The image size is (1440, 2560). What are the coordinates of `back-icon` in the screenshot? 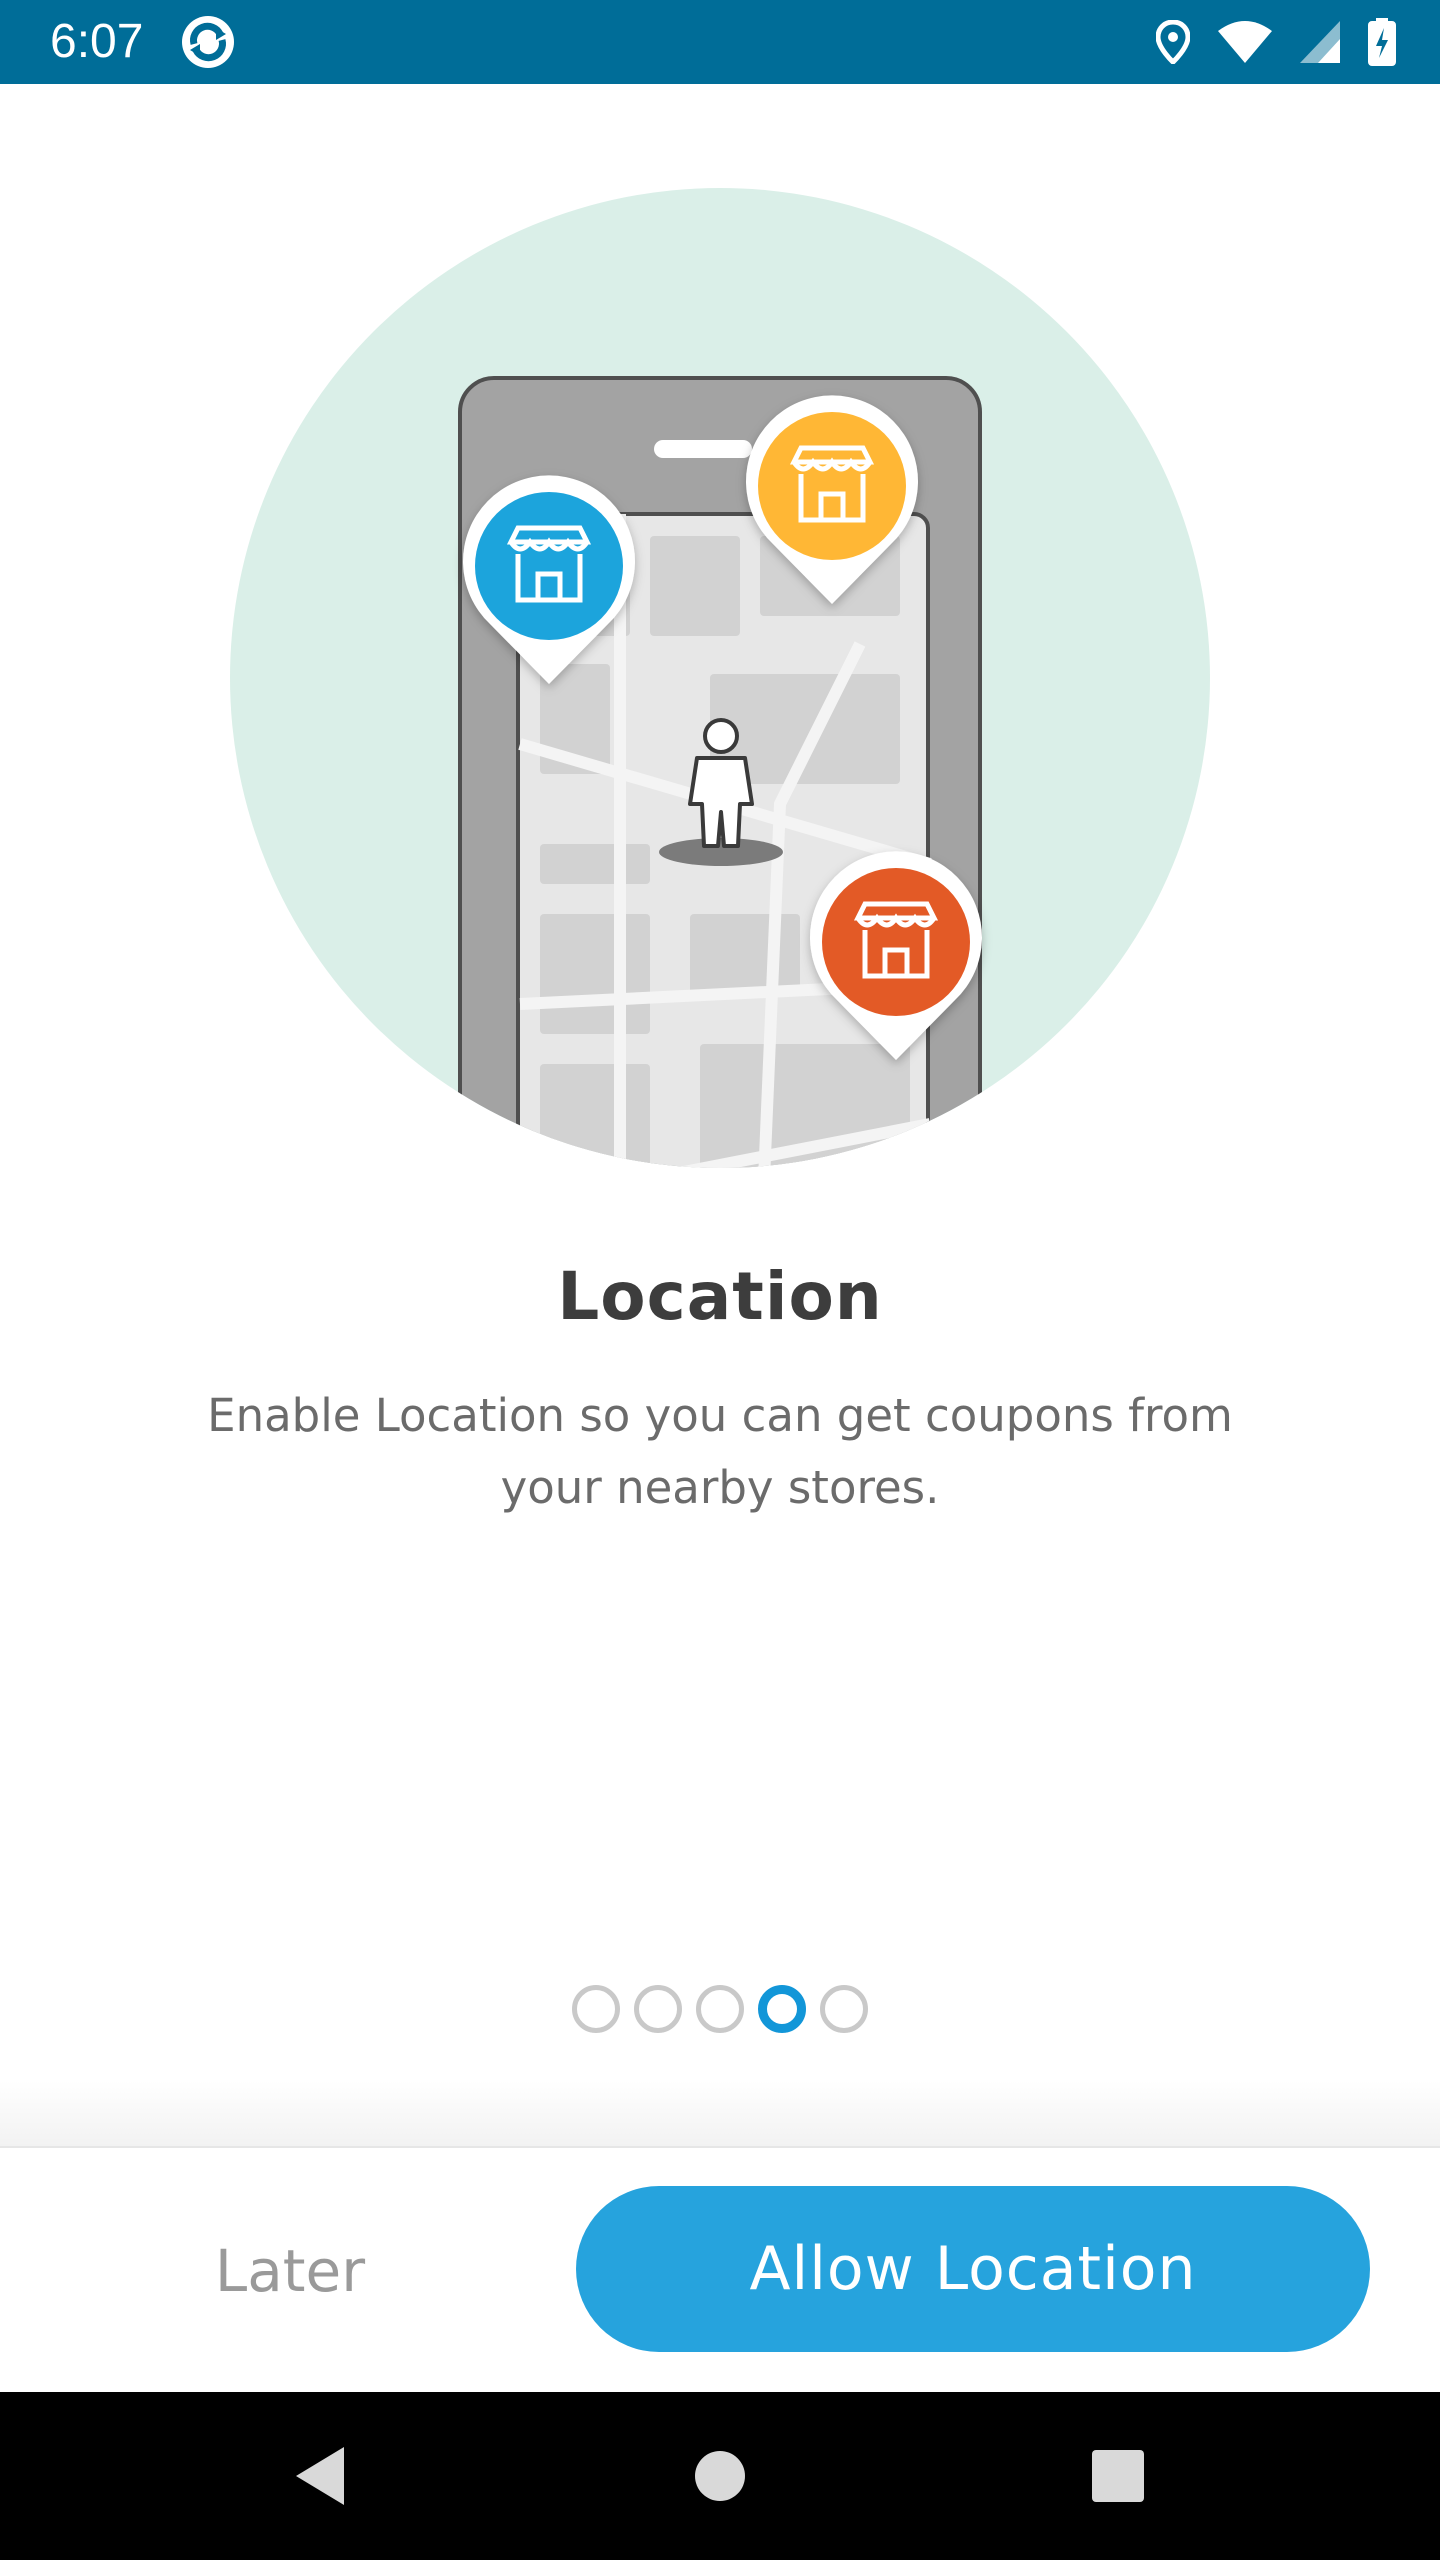 It's located at (320, 2476).